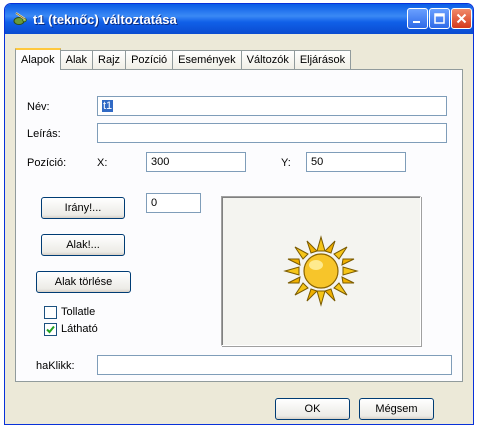 The height and width of the screenshot is (431, 478). Describe the element at coordinates (272, 133) in the screenshot. I see `description-field` at that location.